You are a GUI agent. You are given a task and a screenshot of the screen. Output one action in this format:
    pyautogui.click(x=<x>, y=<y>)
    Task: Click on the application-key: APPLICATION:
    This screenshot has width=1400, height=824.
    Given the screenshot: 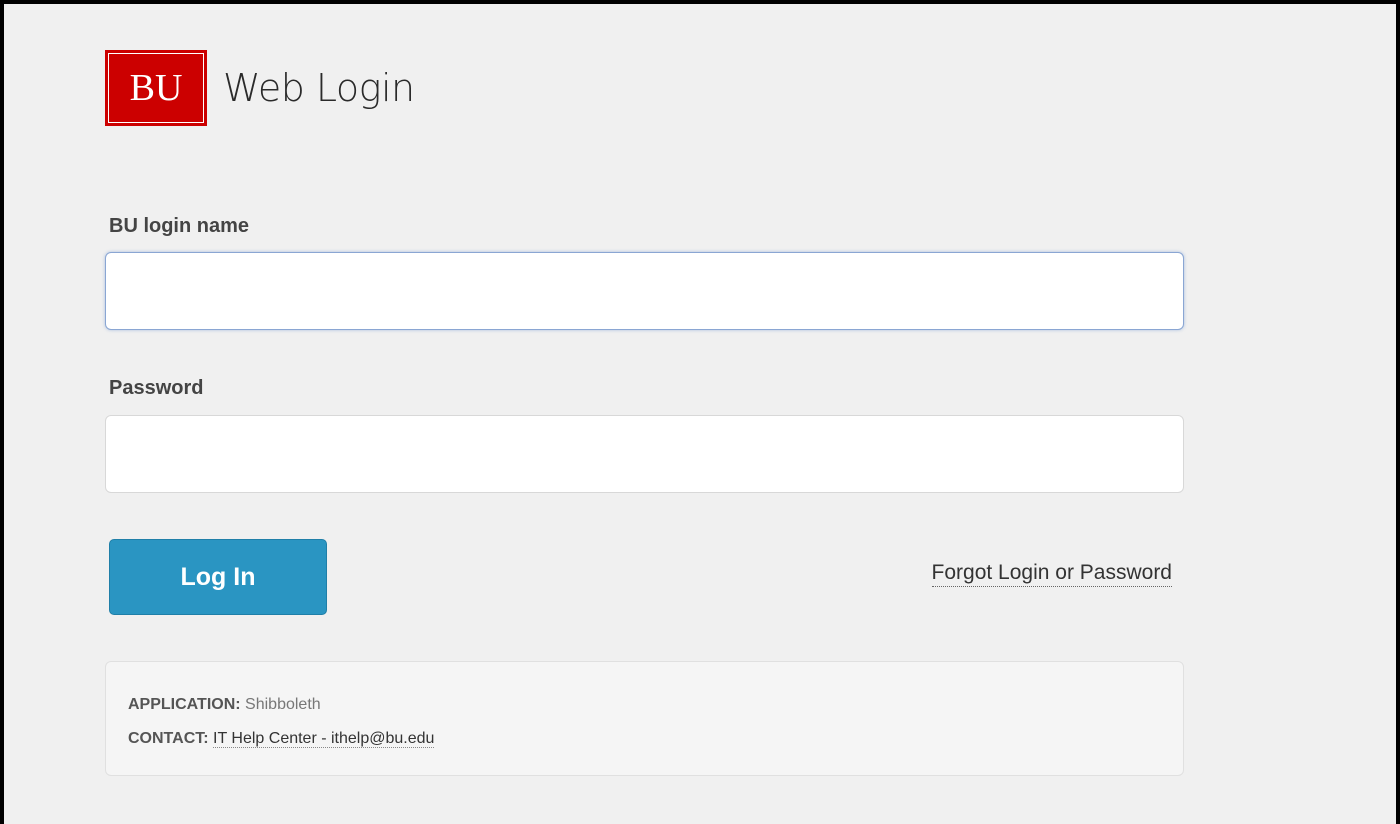 What is the action you would take?
    pyautogui.click(x=184, y=704)
    